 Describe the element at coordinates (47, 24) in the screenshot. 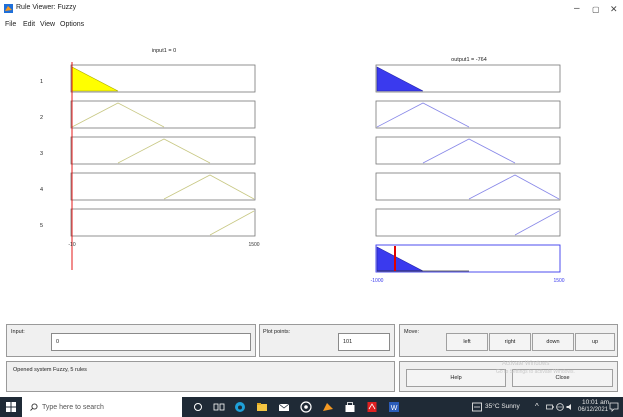

I see `menu-view: View` at that location.